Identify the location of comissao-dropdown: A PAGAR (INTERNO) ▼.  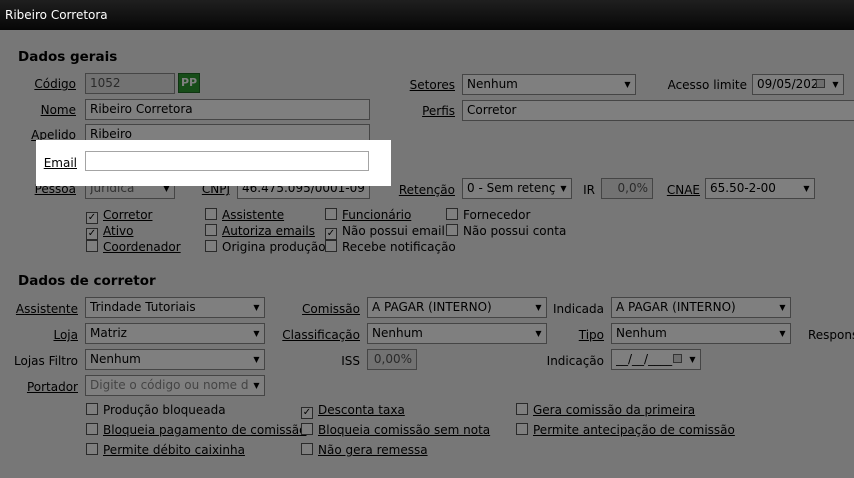
(457, 307).